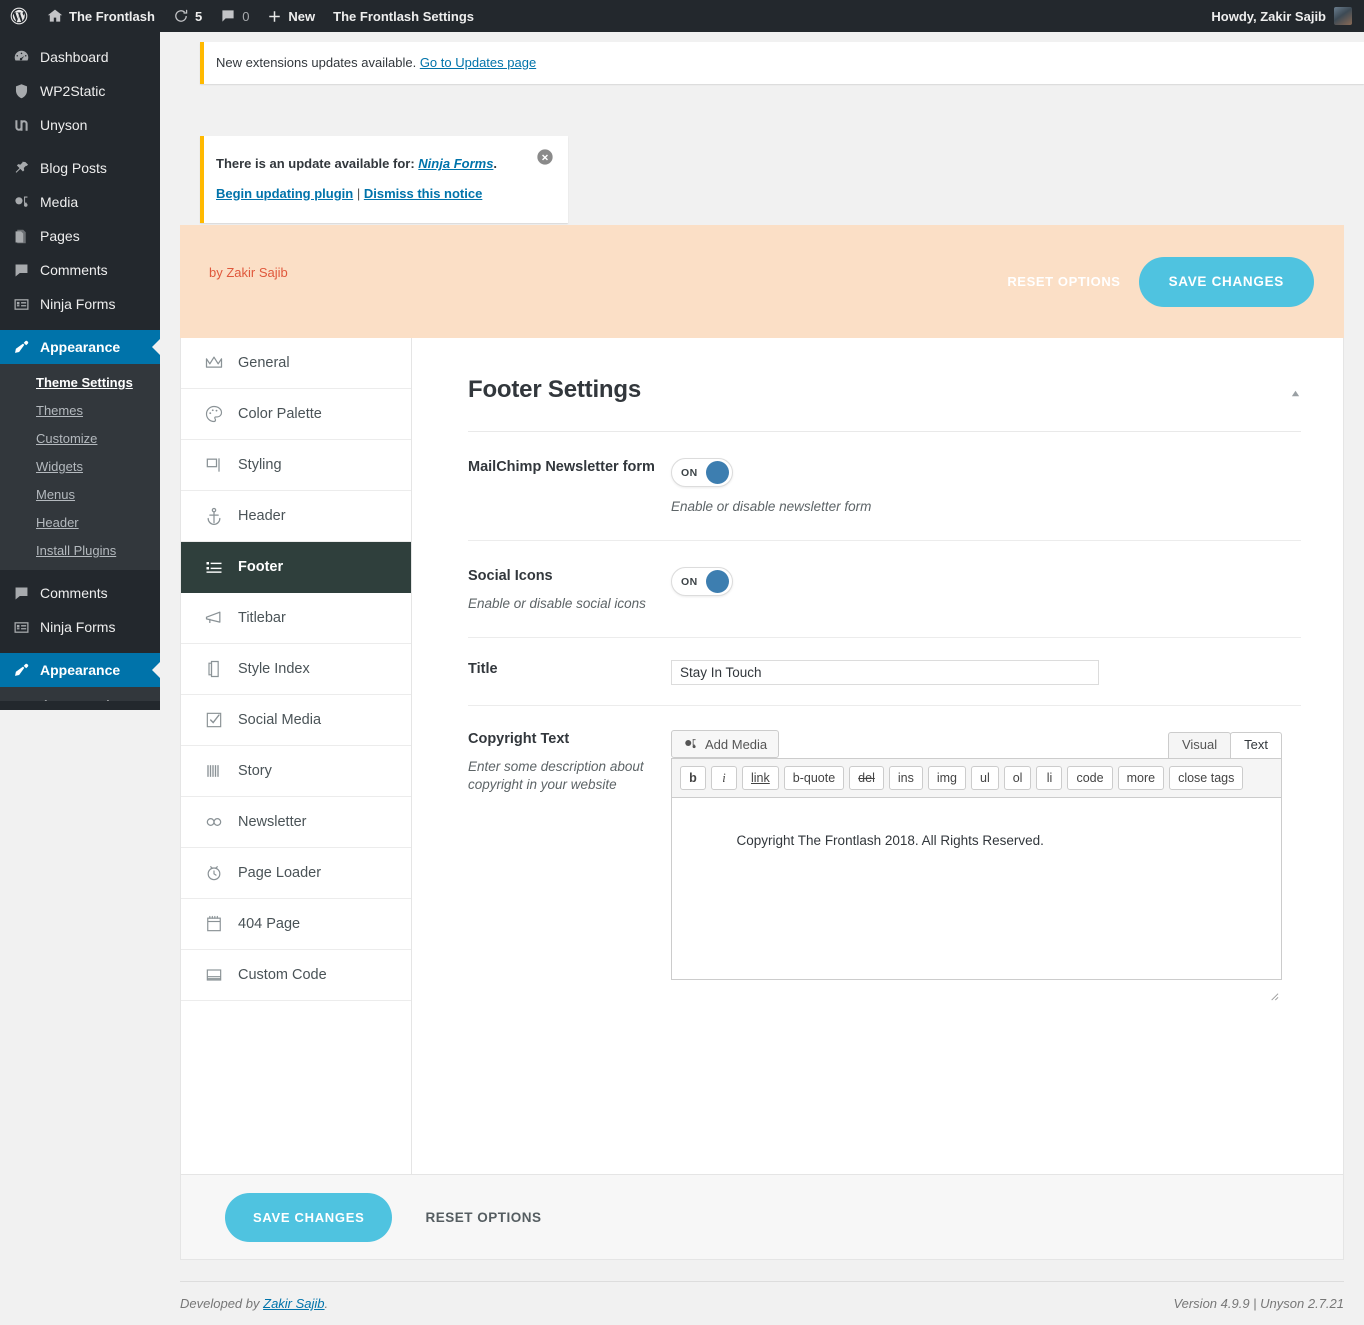 The height and width of the screenshot is (1325, 1364). I want to click on tab-label: Newsletter, so click(272, 822).